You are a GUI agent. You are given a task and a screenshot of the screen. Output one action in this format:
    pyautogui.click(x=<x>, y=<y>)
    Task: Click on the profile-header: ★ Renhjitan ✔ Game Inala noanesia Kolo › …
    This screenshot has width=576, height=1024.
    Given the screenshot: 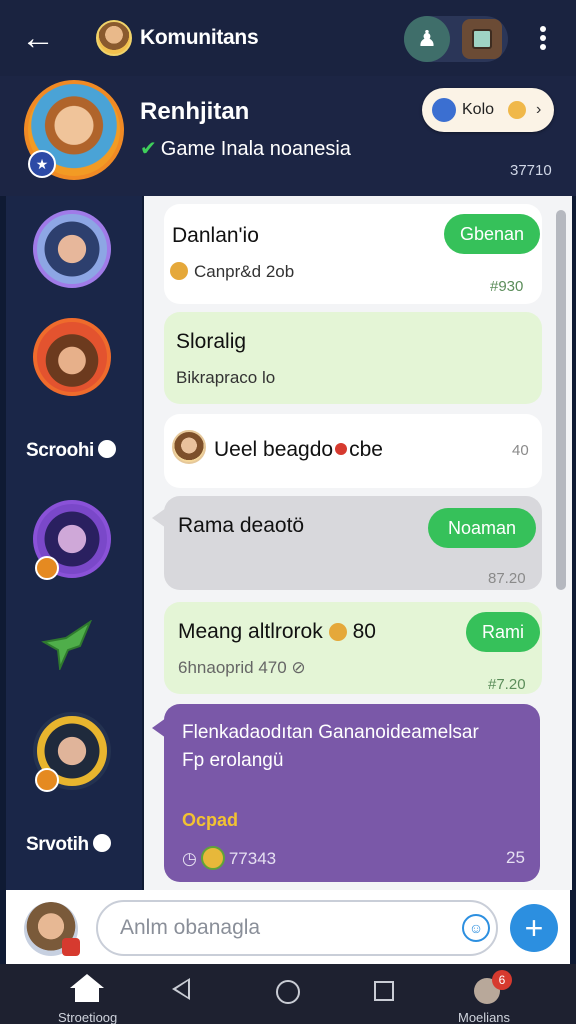 What is the action you would take?
    pyautogui.click(x=288, y=136)
    